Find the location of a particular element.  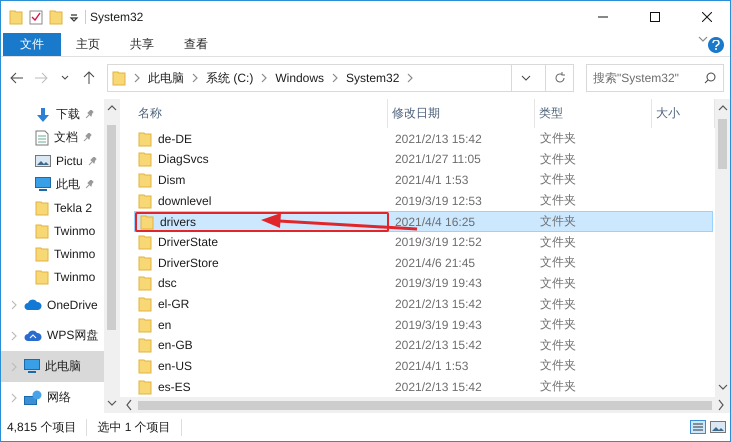

file-row: en-US 2021/4/1 1:53 文件夹 is located at coordinates (423, 366).